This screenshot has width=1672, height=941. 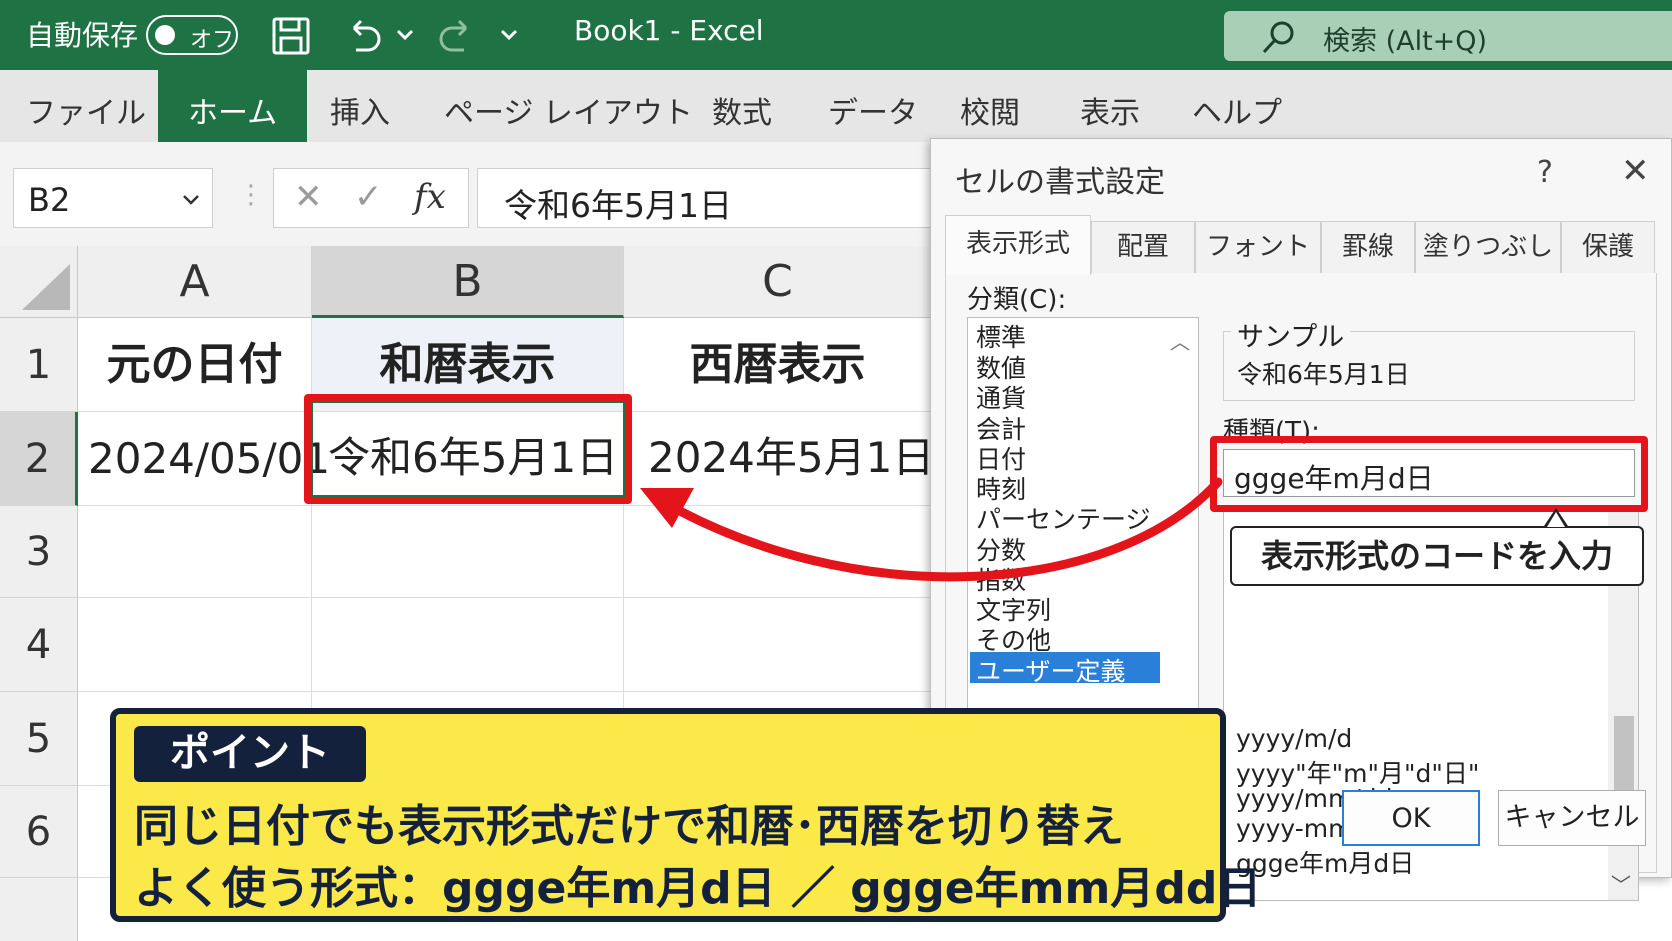 I want to click on point-line-1: 同じ日付でも表示形式だけで和暦･西暦を切り替え, so click(x=629, y=826).